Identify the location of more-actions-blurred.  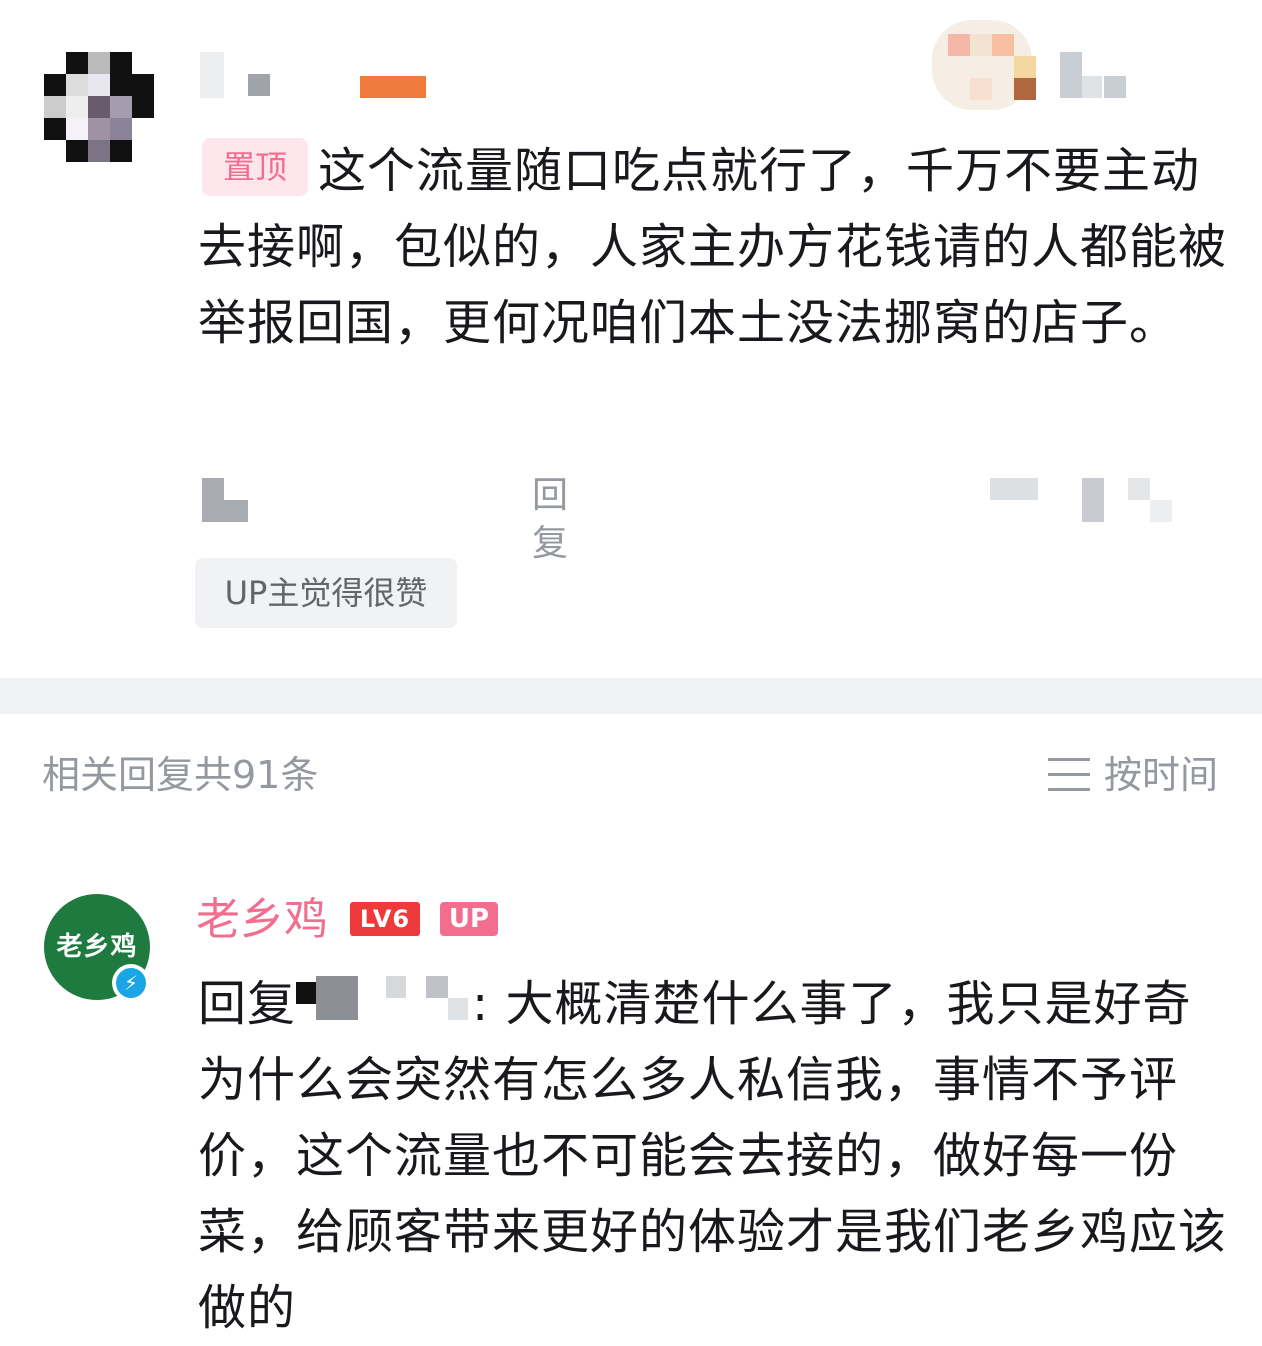
(1085, 501).